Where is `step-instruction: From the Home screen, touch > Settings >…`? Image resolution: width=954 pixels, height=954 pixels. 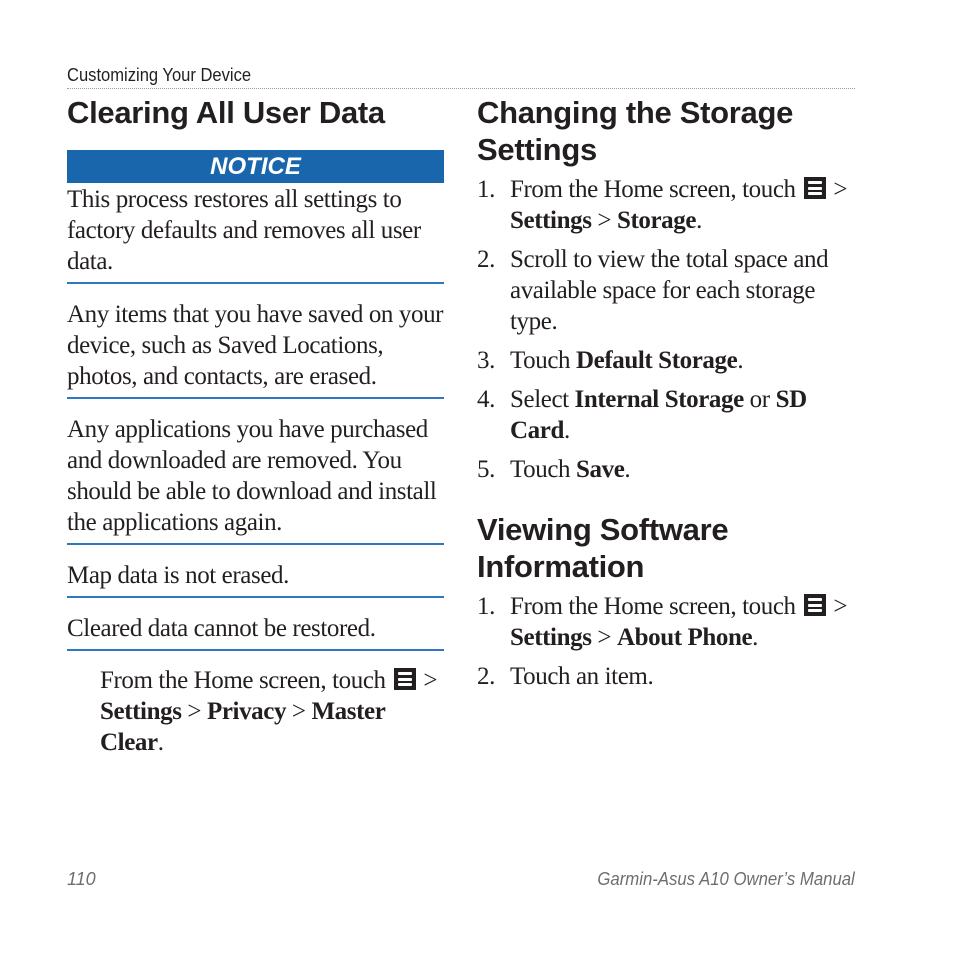 step-instruction: From the Home screen, touch > Settings >… is located at coordinates (255, 704).